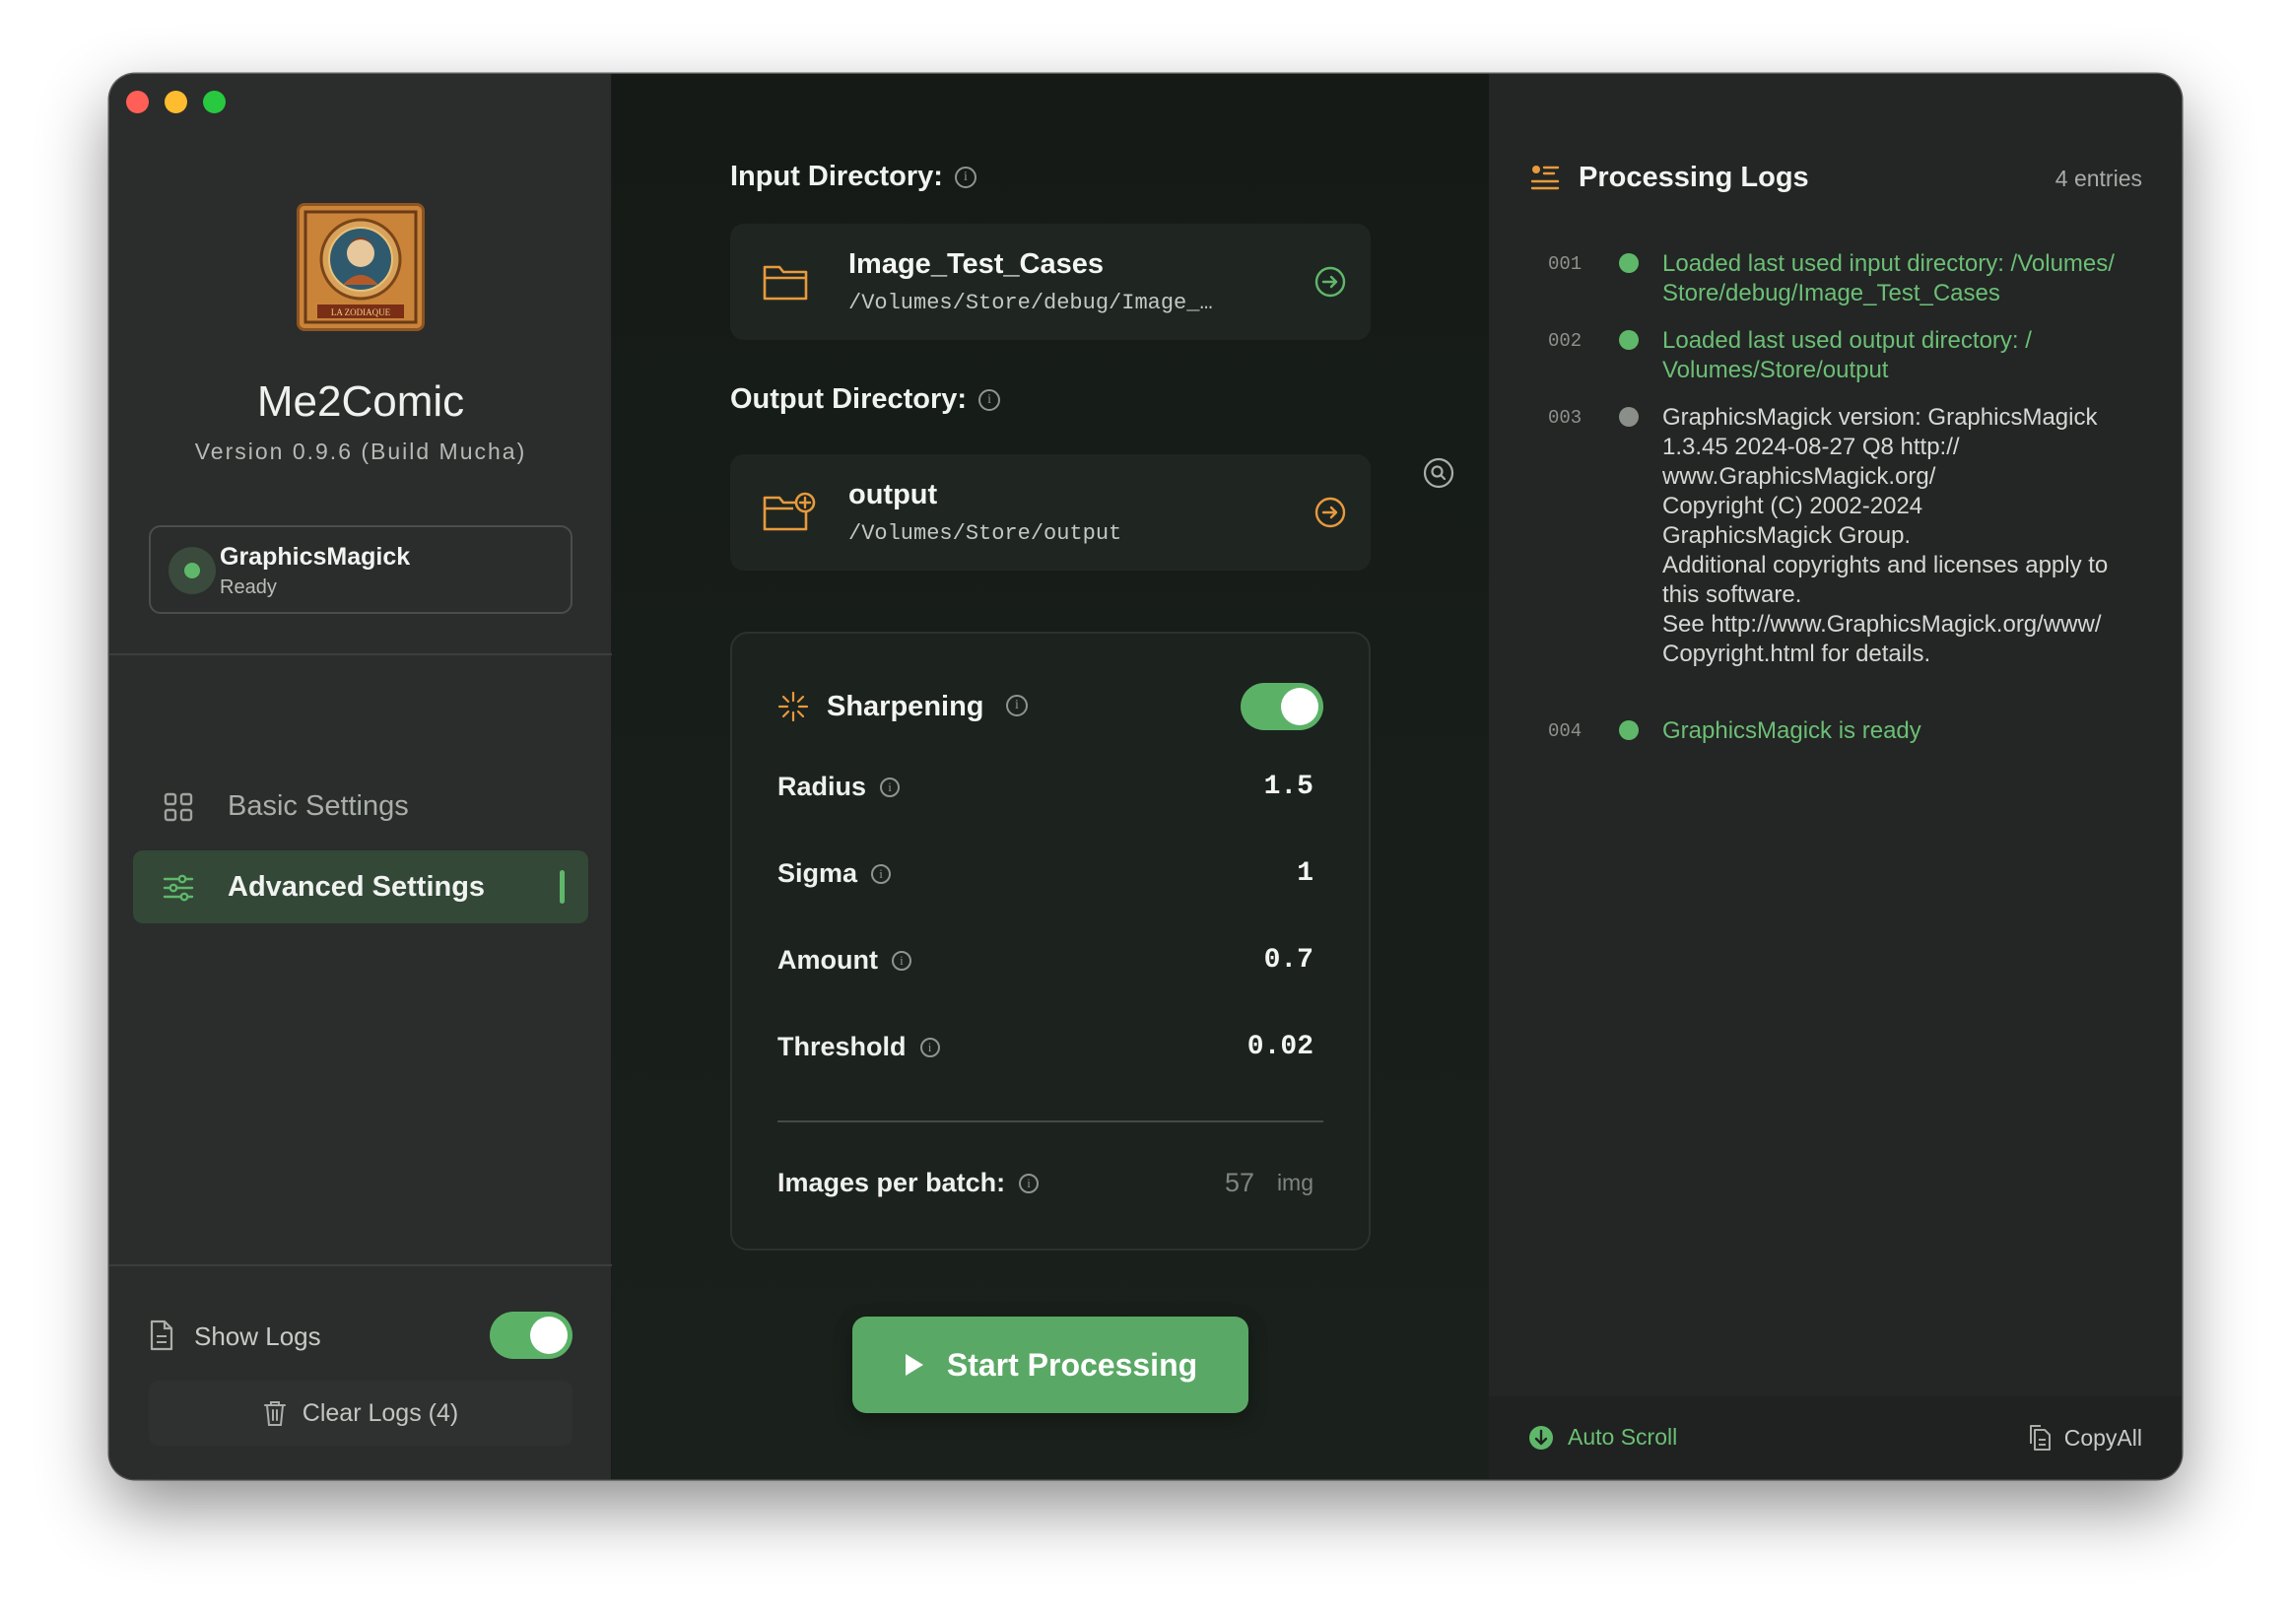  I want to click on input-directory-heading: Input Directory: i, so click(853, 177).